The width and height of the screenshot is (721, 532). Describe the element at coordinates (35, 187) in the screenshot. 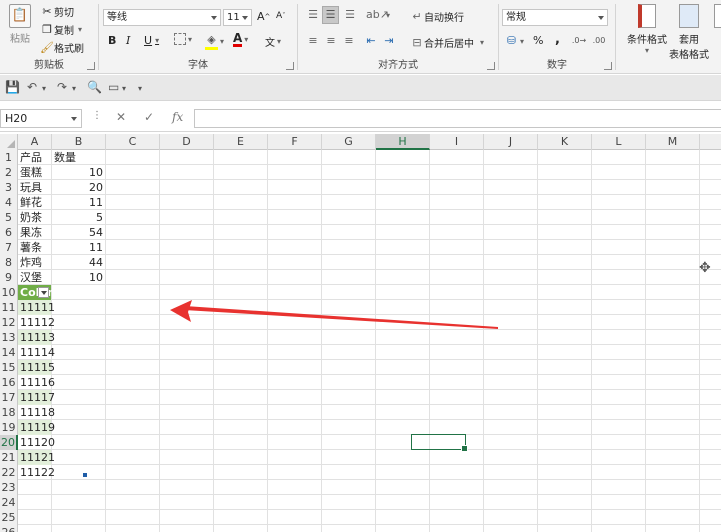

I see `cell-a3: 玩具` at that location.